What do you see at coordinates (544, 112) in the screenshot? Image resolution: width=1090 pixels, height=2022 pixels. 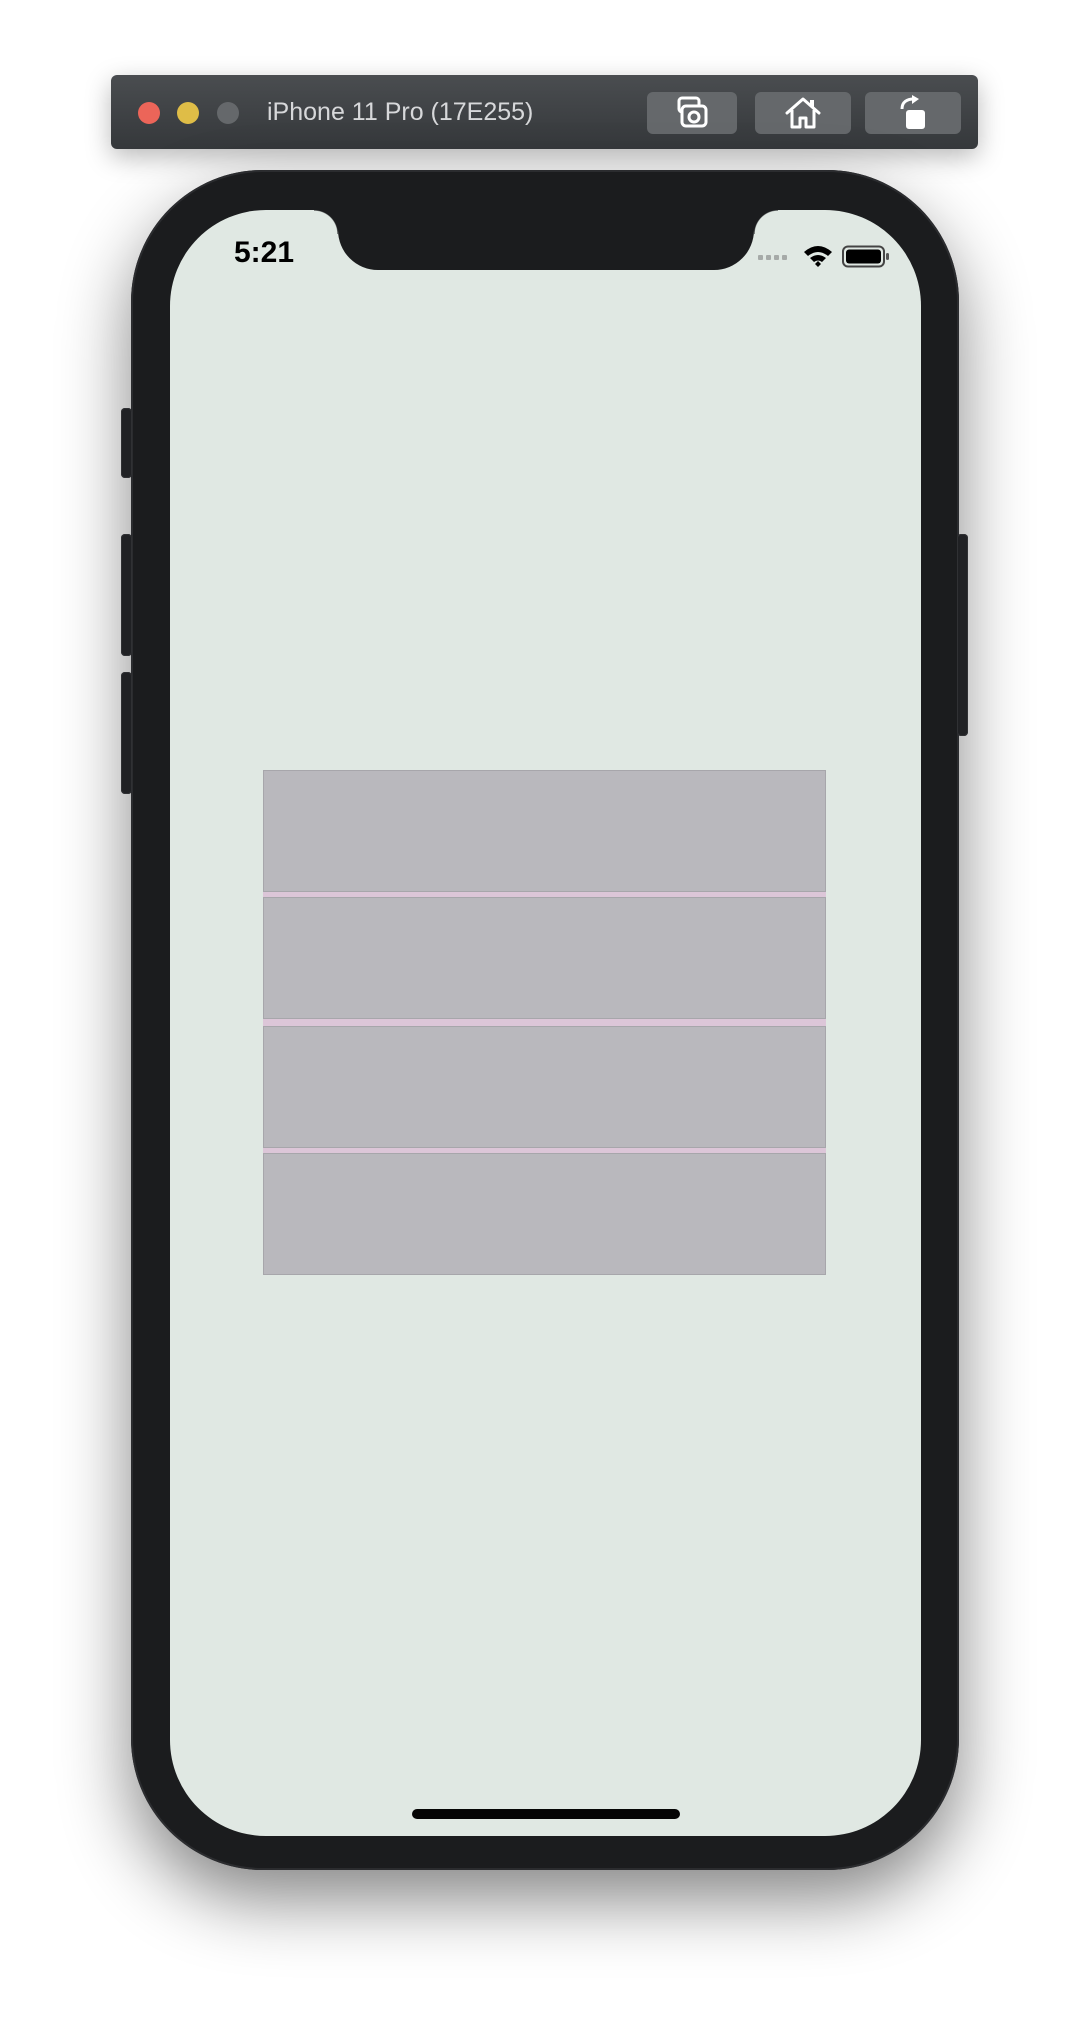 I see `simulator-toolbar: iPhone 11 Pro (17E255)` at bounding box center [544, 112].